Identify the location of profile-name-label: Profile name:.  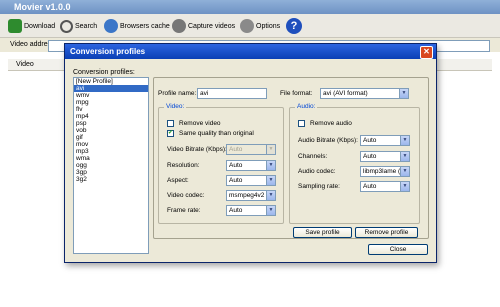
(177, 93).